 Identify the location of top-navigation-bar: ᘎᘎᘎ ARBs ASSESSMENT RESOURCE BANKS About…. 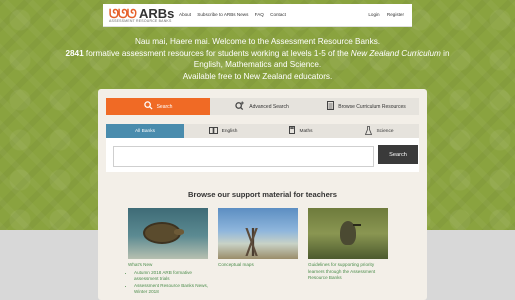
(257, 15).